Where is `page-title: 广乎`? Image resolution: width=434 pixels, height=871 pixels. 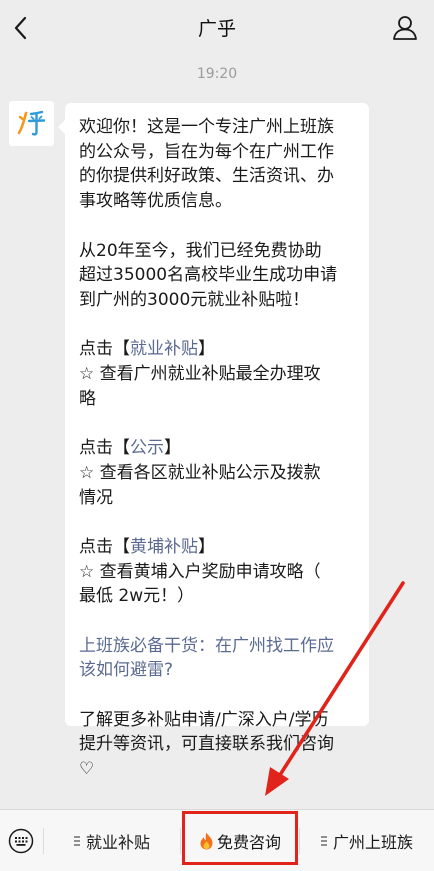
page-title: 广乎 is located at coordinates (216, 29).